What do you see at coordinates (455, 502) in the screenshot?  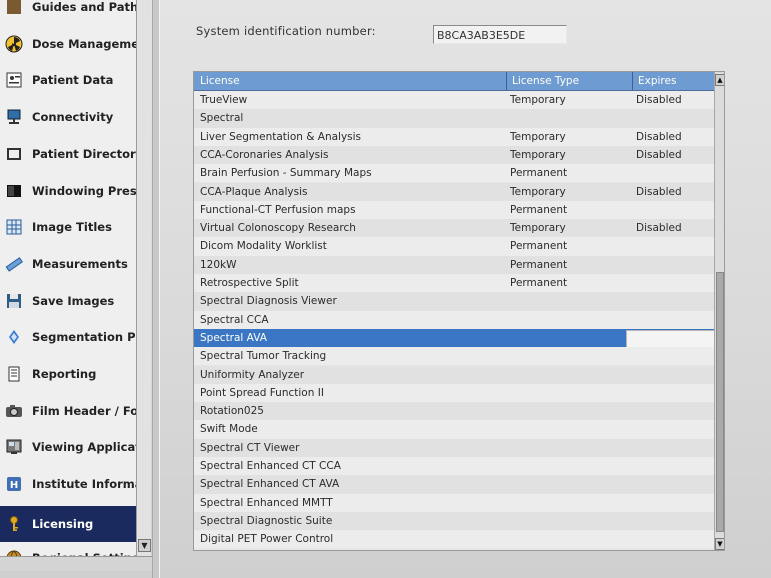 I see `table-row: Spectral Enhanced MMTT` at bounding box center [455, 502].